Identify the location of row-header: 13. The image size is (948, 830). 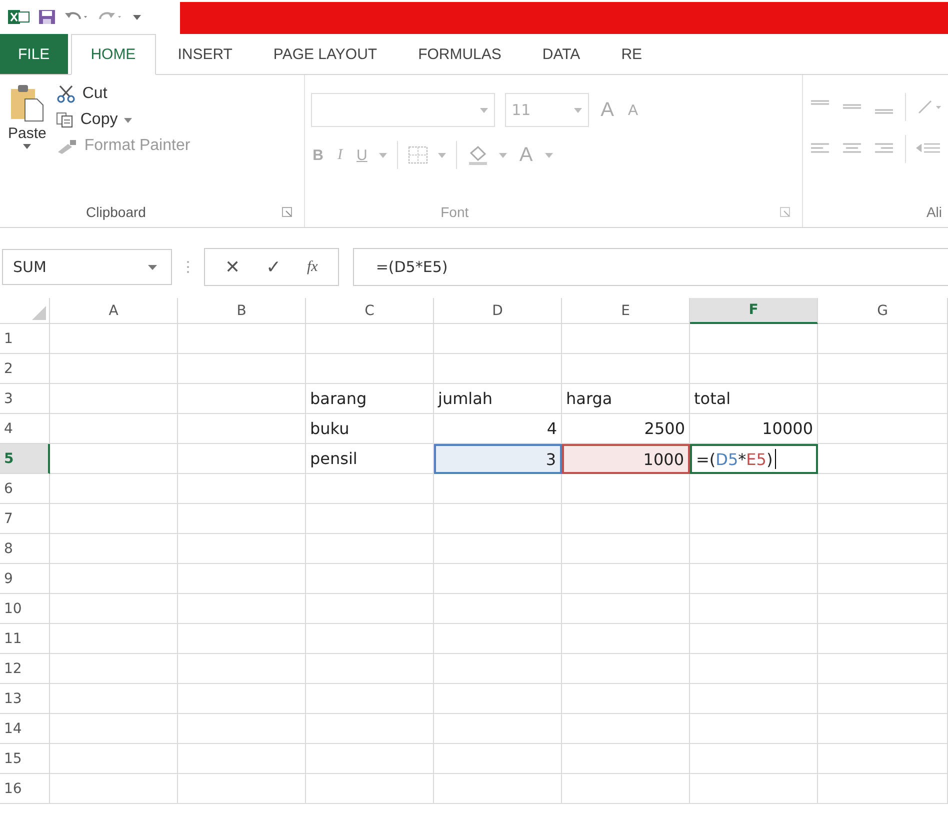
(25, 699).